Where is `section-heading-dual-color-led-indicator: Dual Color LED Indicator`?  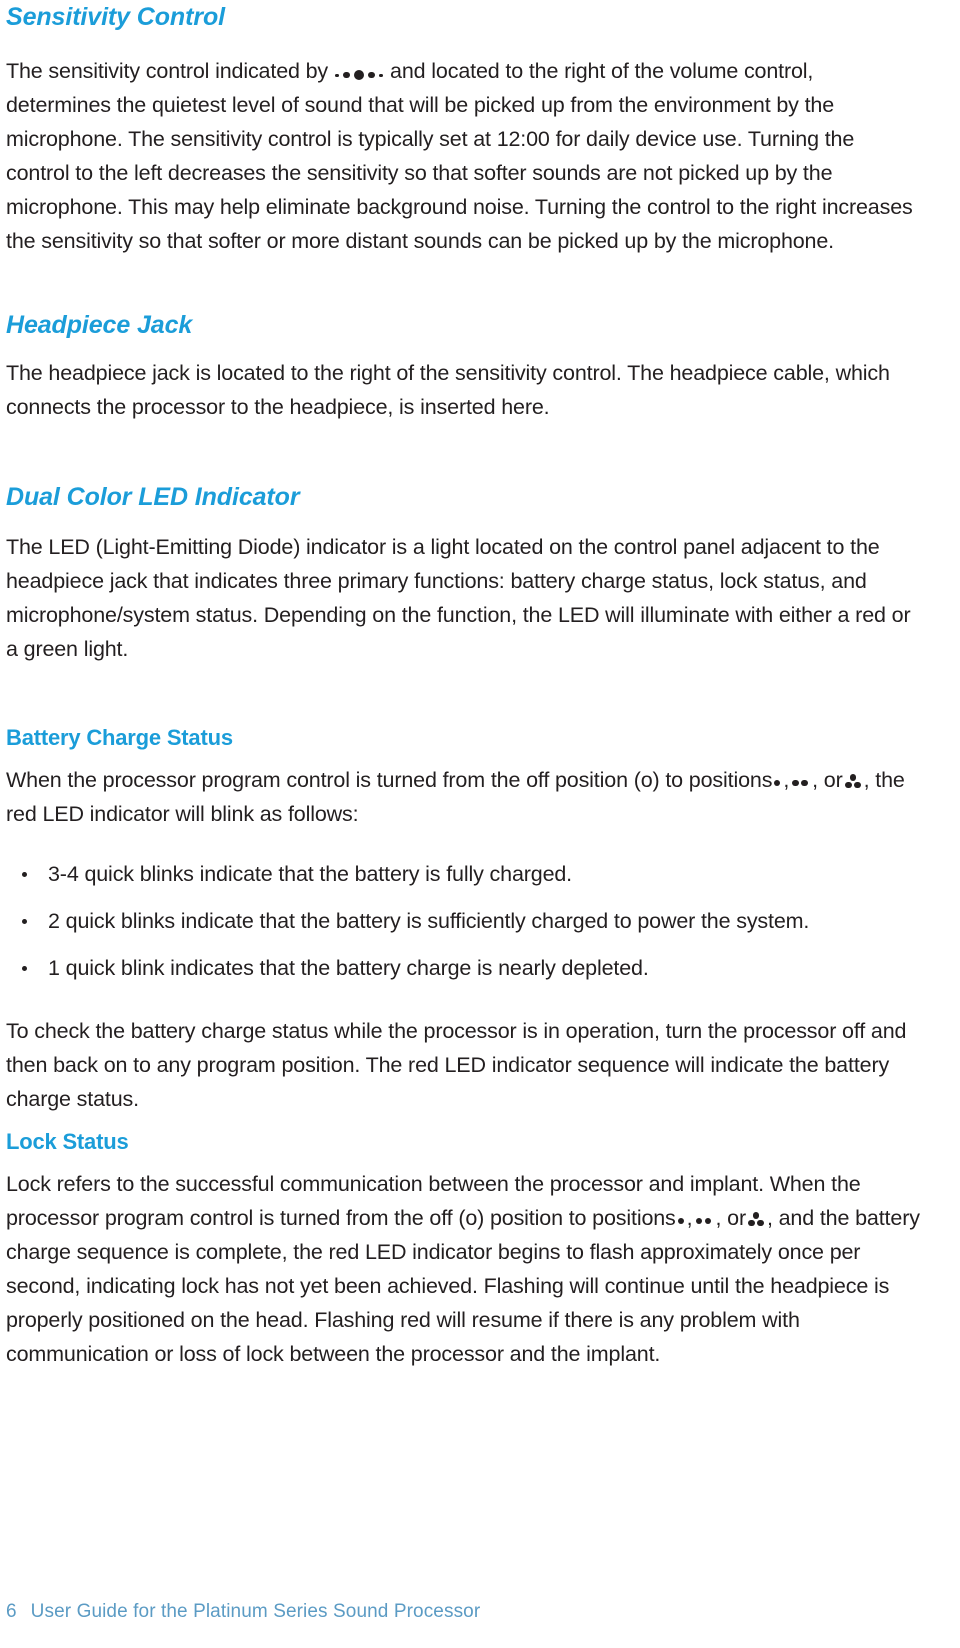 section-heading-dual-color-led-indicator: Dual Color LED Indicator is located at coordinates (153, 497).